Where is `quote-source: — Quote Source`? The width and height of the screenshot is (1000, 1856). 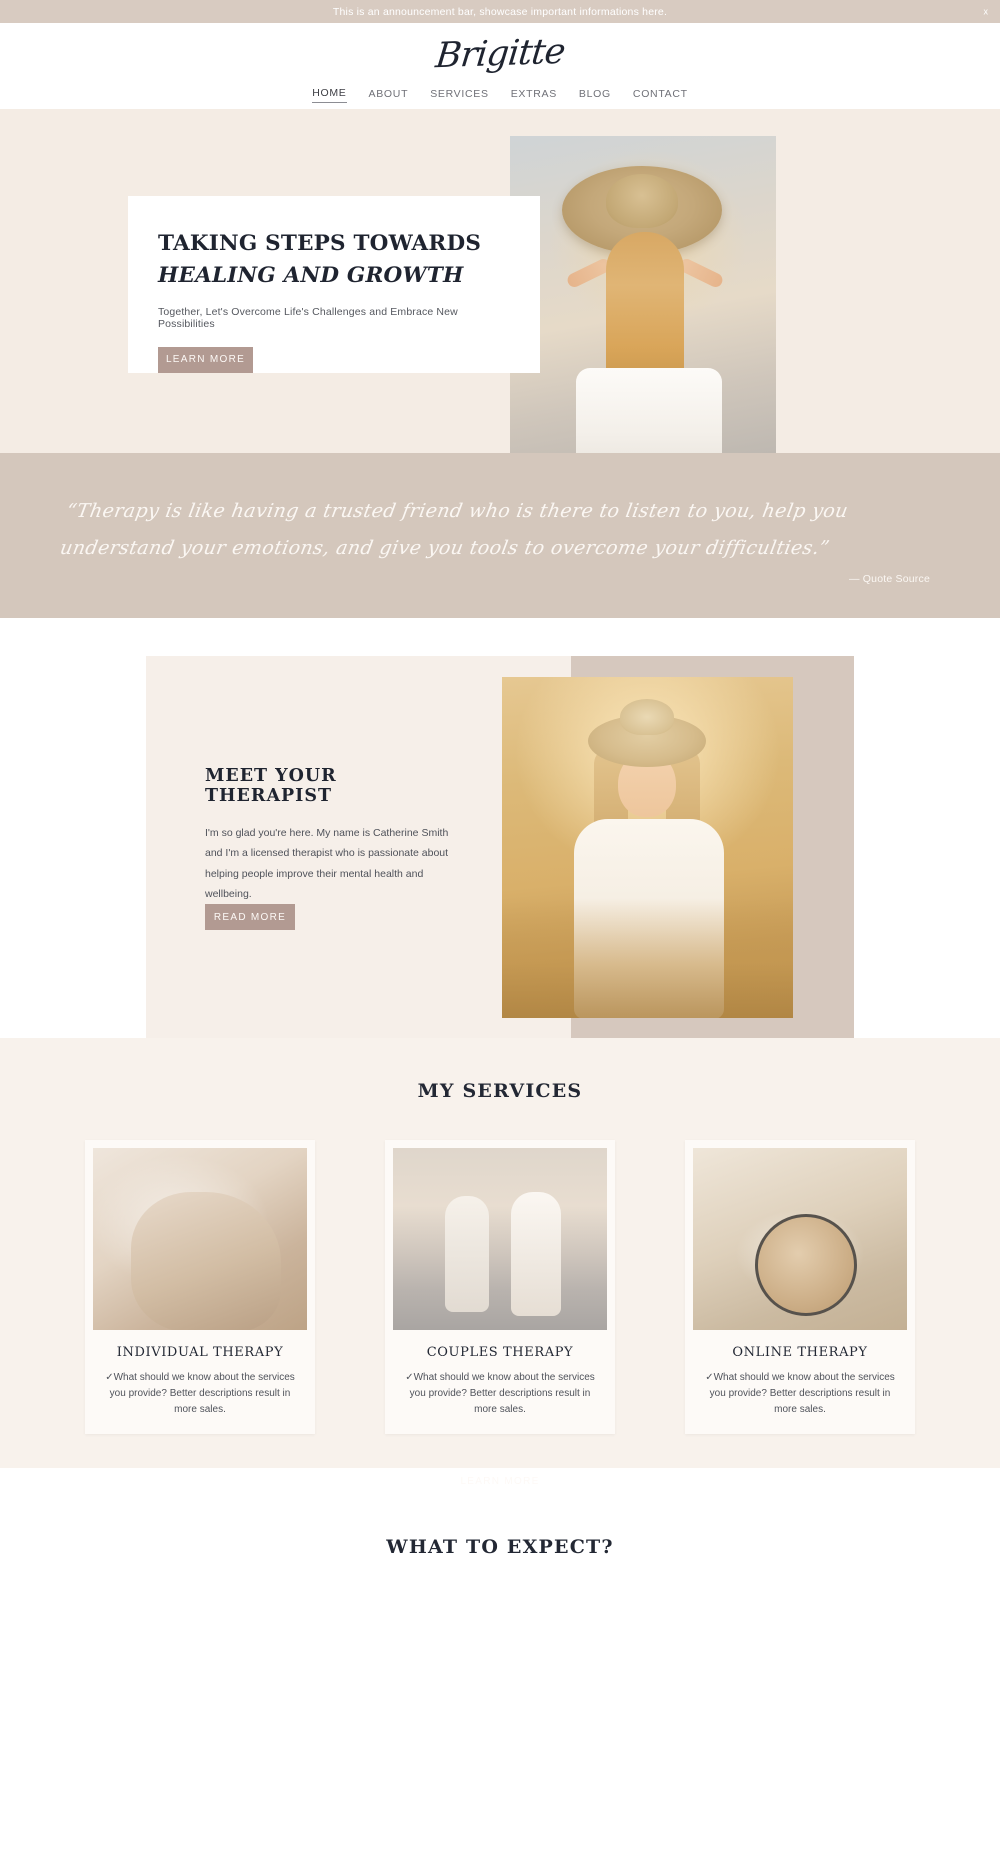 quote-source: — Quote Source is located at coordinates (889, 579).